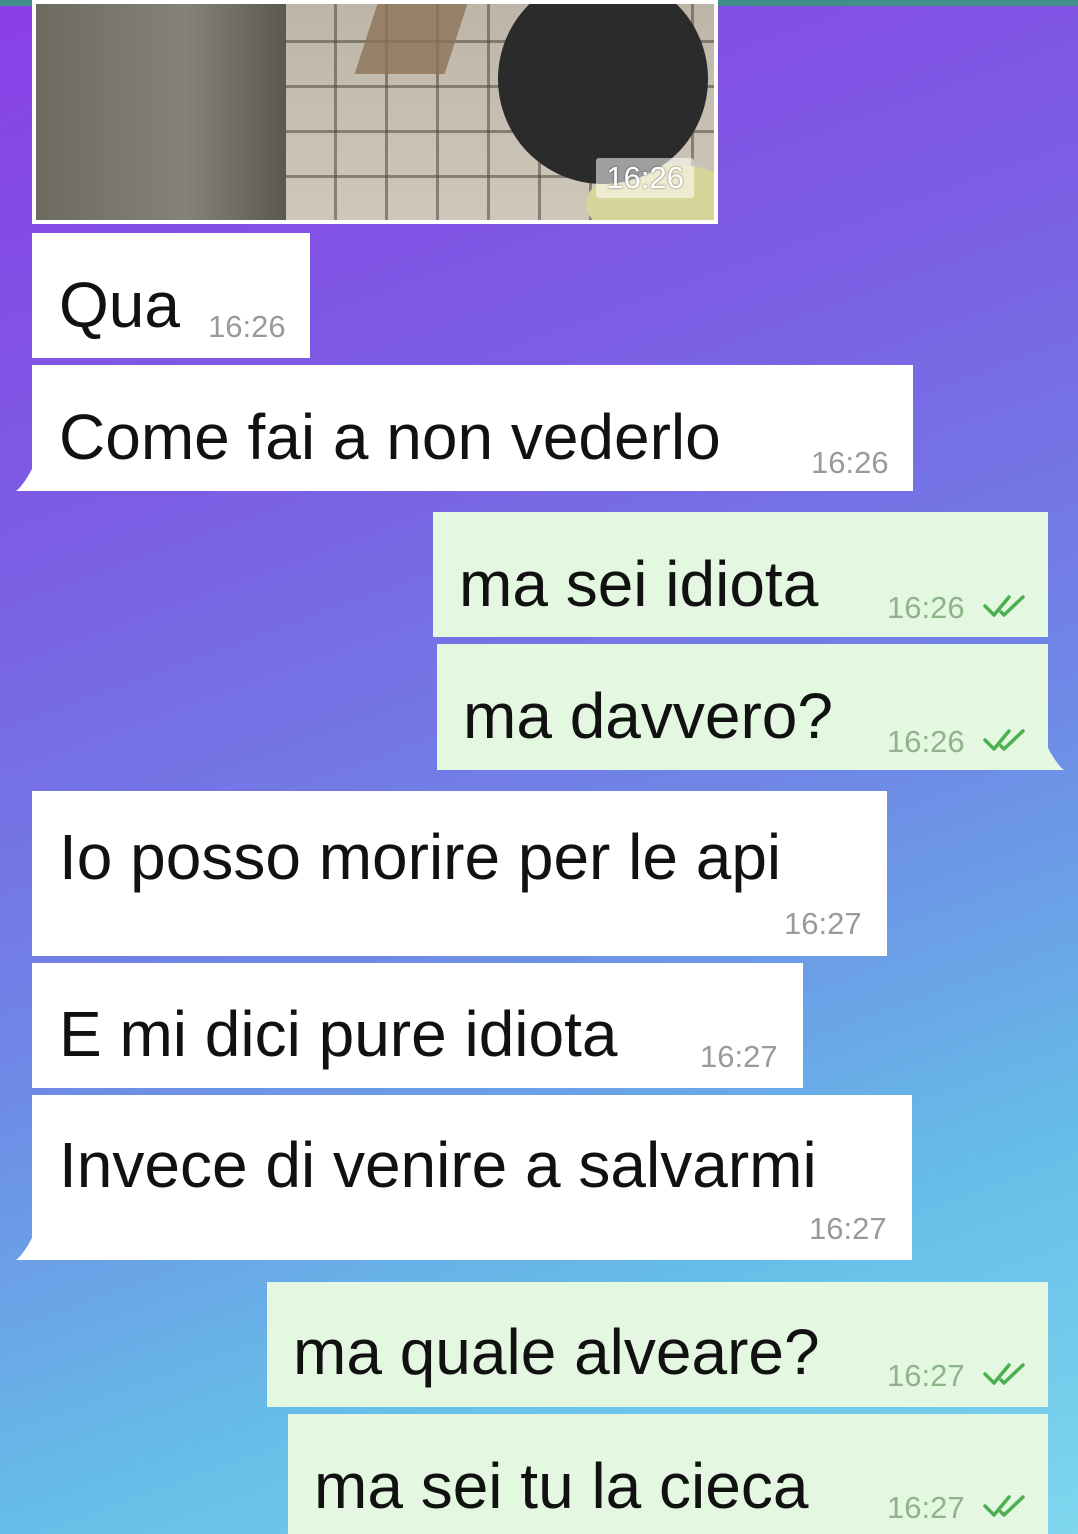 This screenshot has width=1078, height=1534. Describe the element at coordinates (420, 857) in the screenshot. I see `message-text: Io posso morire per le api` at that location.